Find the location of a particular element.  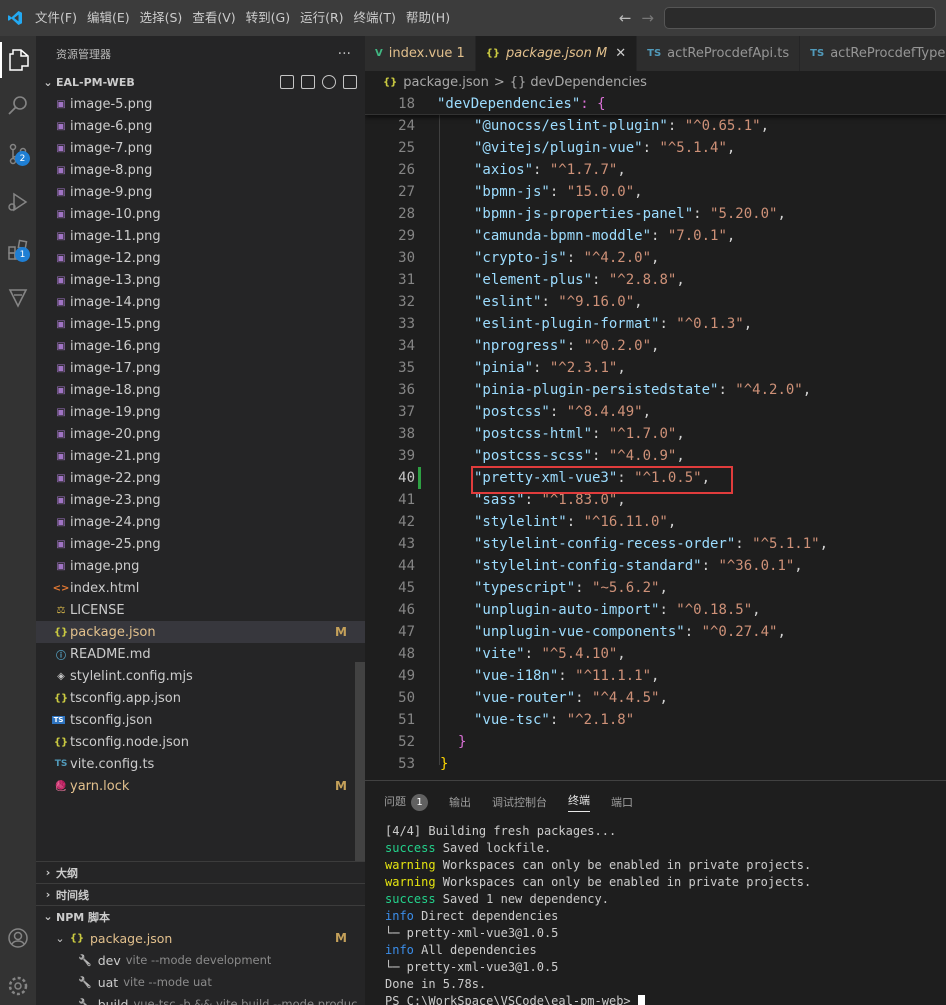

file-item: ▣ image-9.png is located at coordinates (200, 192).